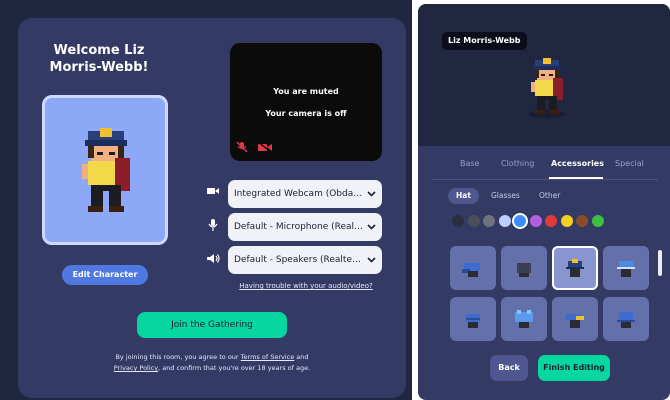 The image size is (670, 400). What do you see at coordinates (265, 147) in the screenshot?
I see `camera-off-icon` at bounding box center [265, 147].